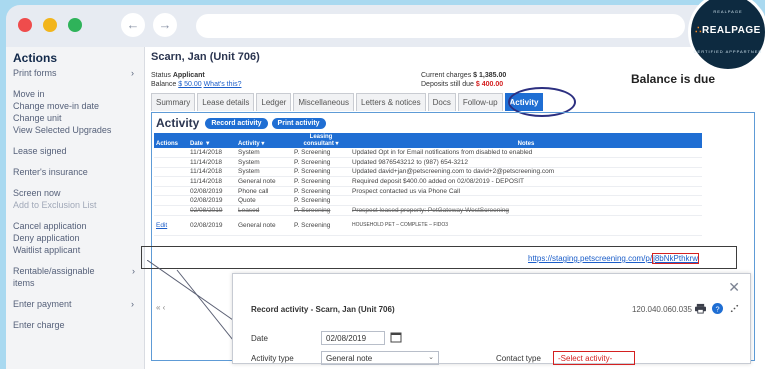 This screenshot has height=369, width=765. Describe the element at coordinates (133, 25) in the screenshot. I see `back-arrow-icon: ←` at that location.